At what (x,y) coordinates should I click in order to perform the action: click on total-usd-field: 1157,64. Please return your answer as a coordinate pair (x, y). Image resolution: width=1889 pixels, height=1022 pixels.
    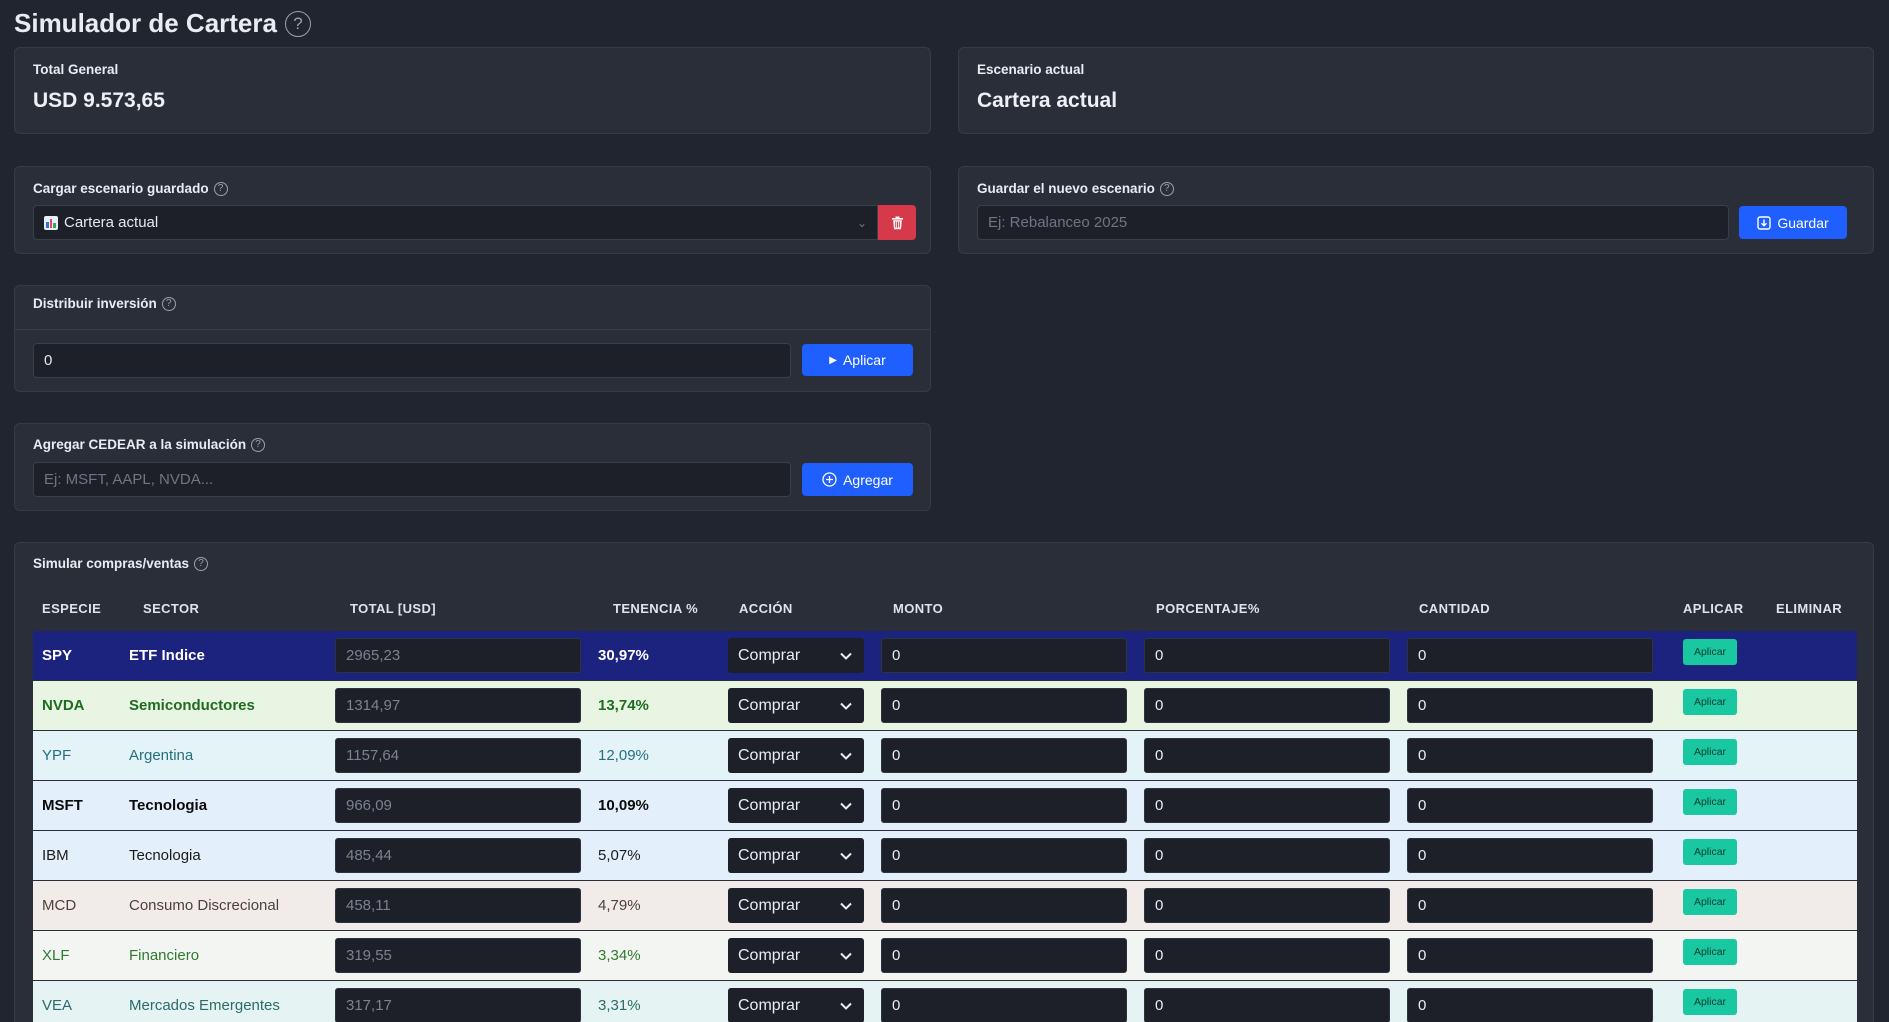
    Looking at the image, I should click on (458, 755).